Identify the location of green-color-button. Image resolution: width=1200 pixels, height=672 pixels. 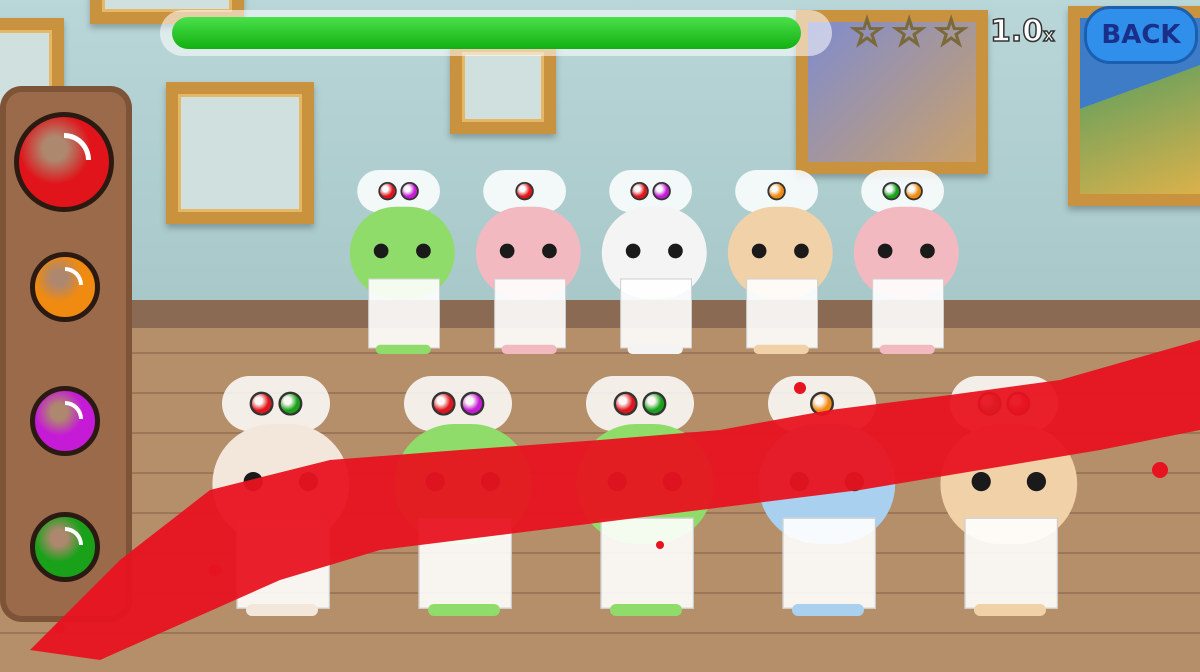
(65, 547).